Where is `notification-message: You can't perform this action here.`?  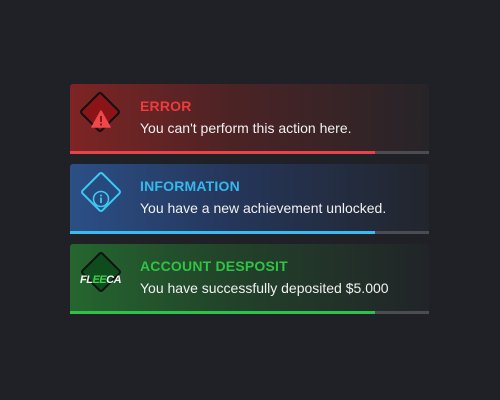 notification-message: You can't perform this action here. is located at coordinates (246, 128).